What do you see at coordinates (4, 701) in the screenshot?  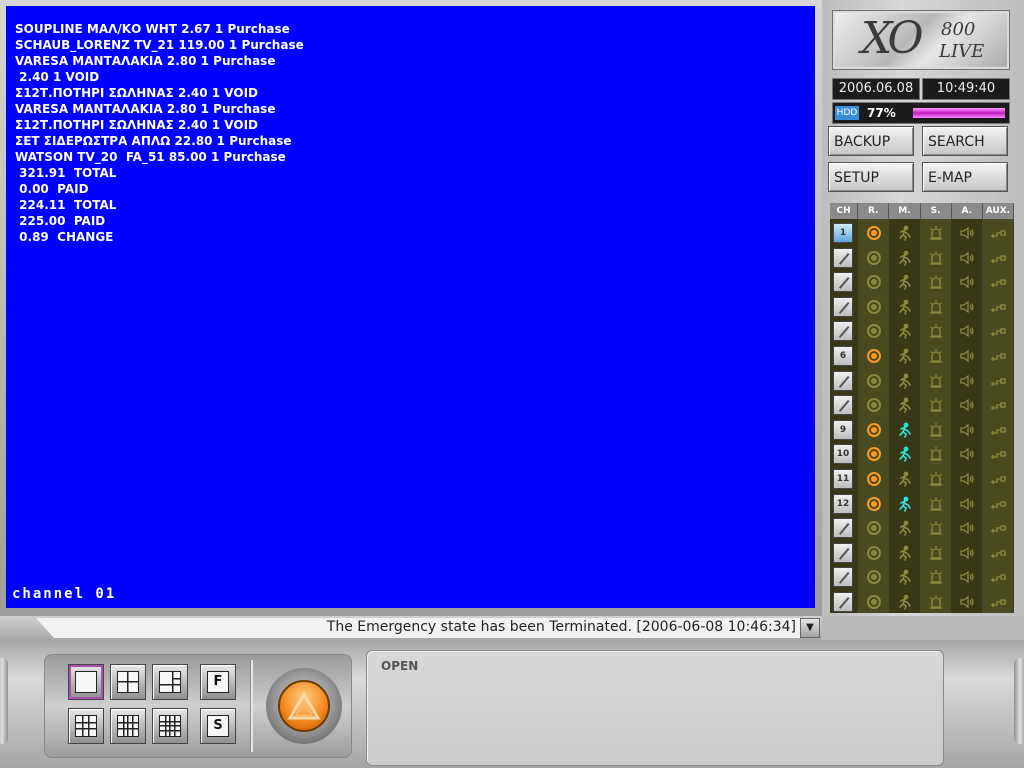 I see `left-handle` at bounding box center [4, 701].